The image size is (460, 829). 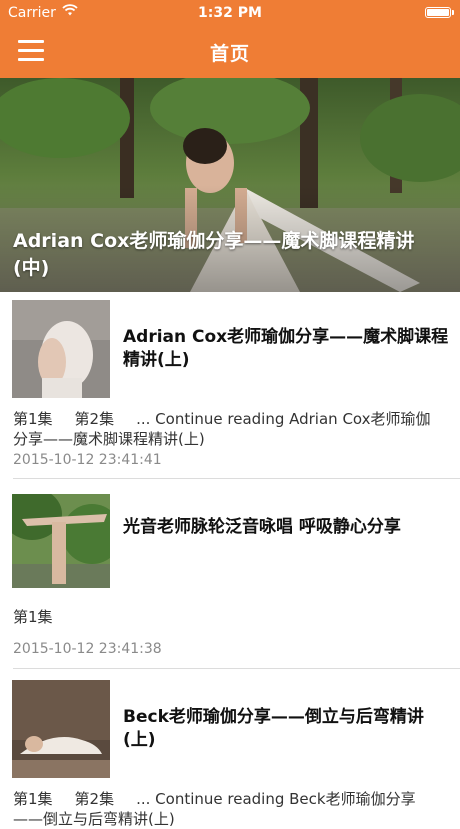 I want to click on article-title: Beck老师瑜伽分享——倒立与后弯精讲(上), so click(x=273, y=728).